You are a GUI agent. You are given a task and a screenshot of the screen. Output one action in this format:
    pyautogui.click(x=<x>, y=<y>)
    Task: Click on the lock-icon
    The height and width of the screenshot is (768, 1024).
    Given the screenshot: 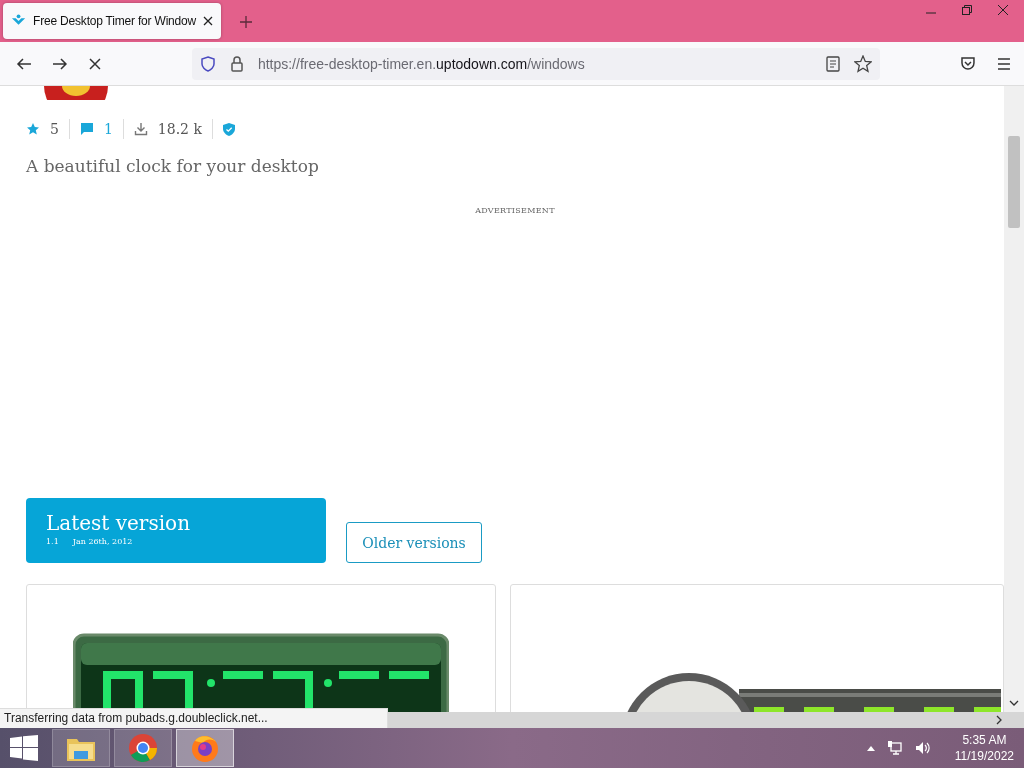 What is the action you would take?
    pyautogui.click(x=236, y=63)
    